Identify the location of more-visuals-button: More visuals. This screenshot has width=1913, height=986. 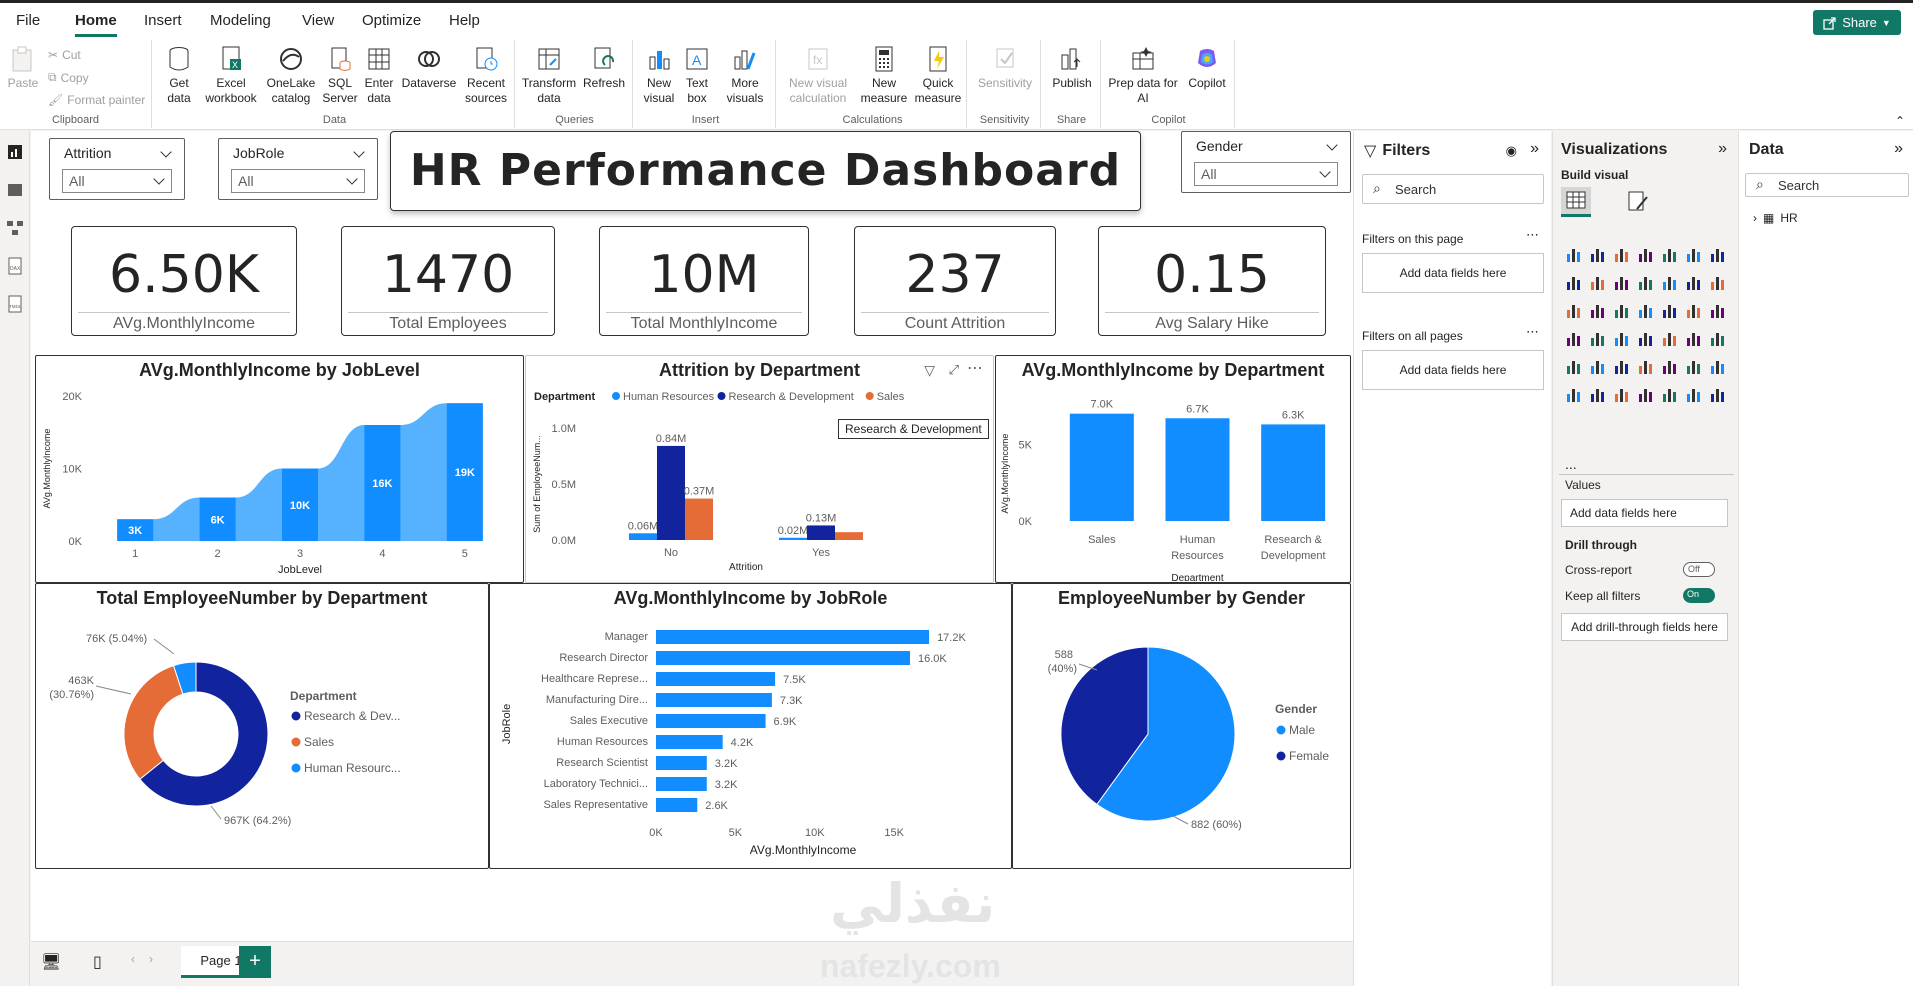
(745, 75).